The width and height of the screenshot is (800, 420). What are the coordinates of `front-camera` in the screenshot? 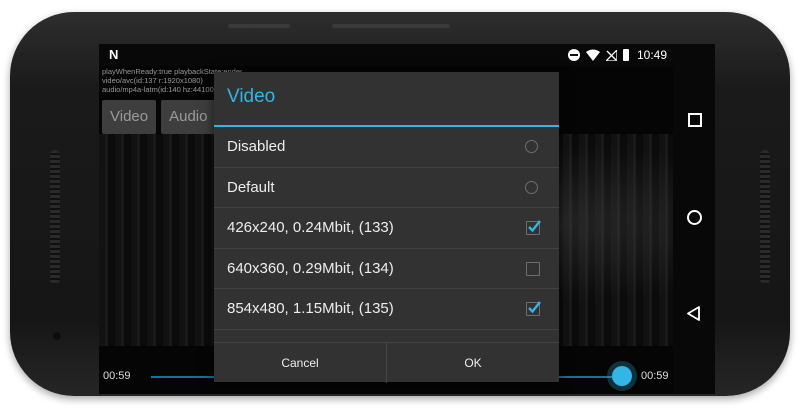 It's located at (57, 336).